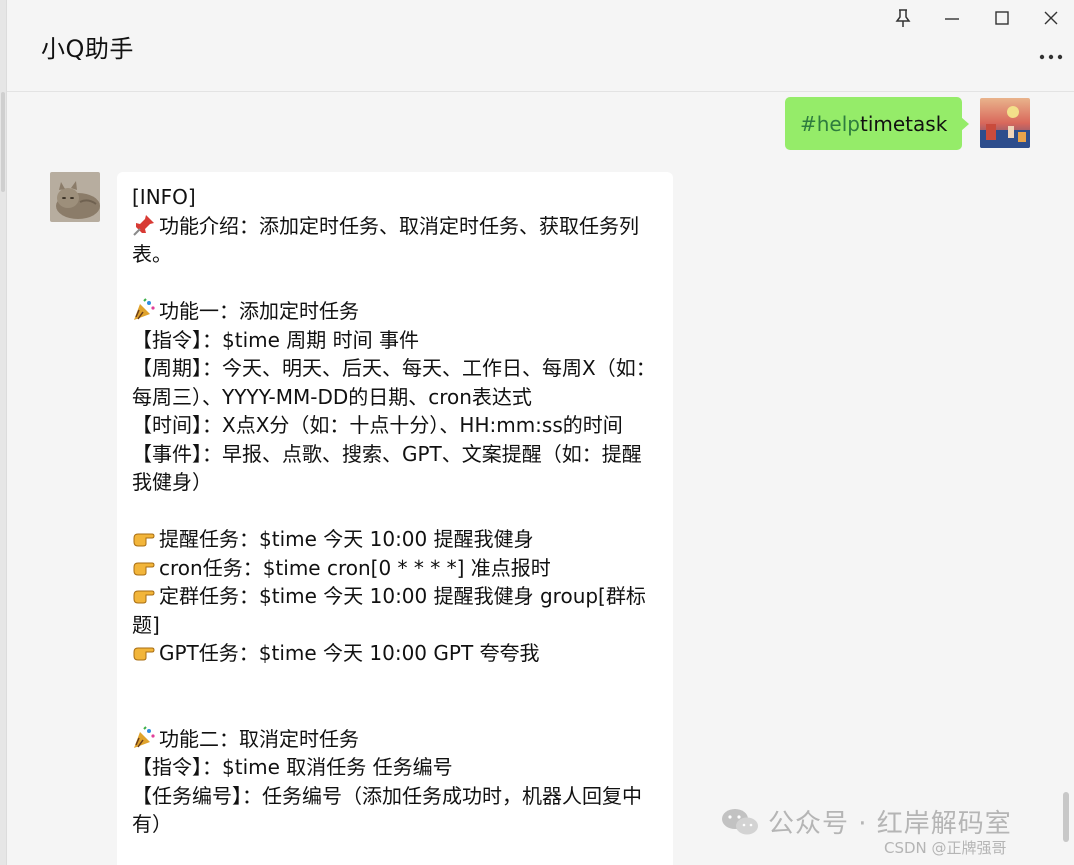 This screenshot has width=1074, height=865. What do you see at coordinates (3, 432) in the screenshot?
I see `left-scrollbar` at bounding box center [3, 432].